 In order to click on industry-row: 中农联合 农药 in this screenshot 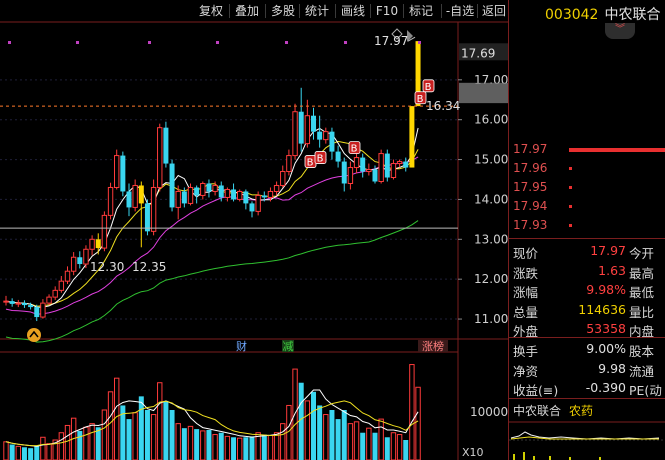, I will do `click(587, 409)`.